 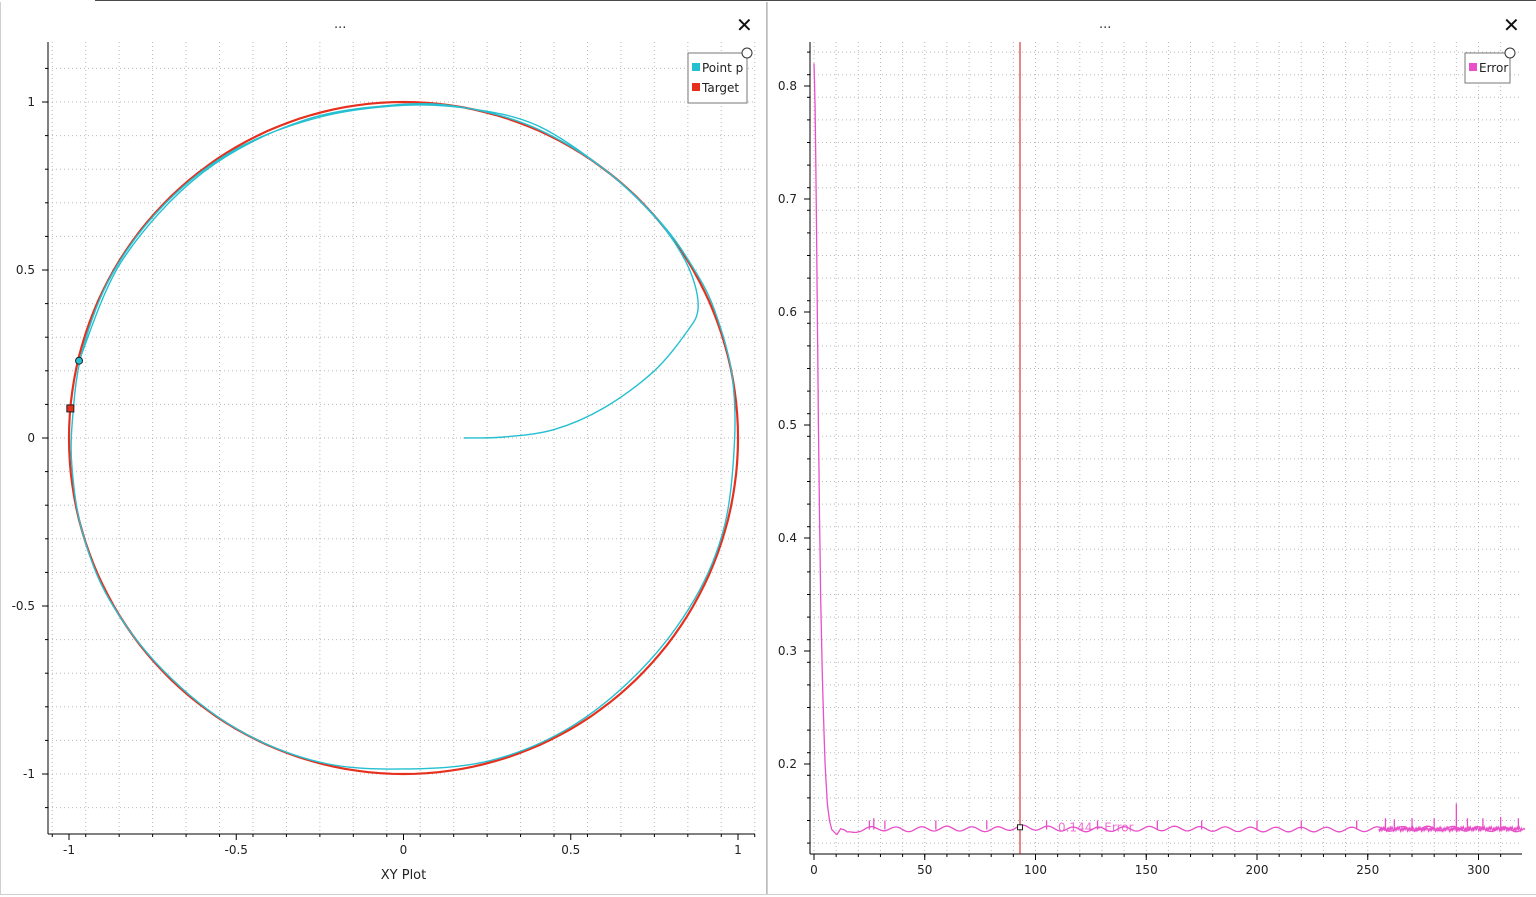 What do you see at coordinates (1493, 68) in the screenshot?
I see `legend-label: Error` at bounding box center [1493, 68].